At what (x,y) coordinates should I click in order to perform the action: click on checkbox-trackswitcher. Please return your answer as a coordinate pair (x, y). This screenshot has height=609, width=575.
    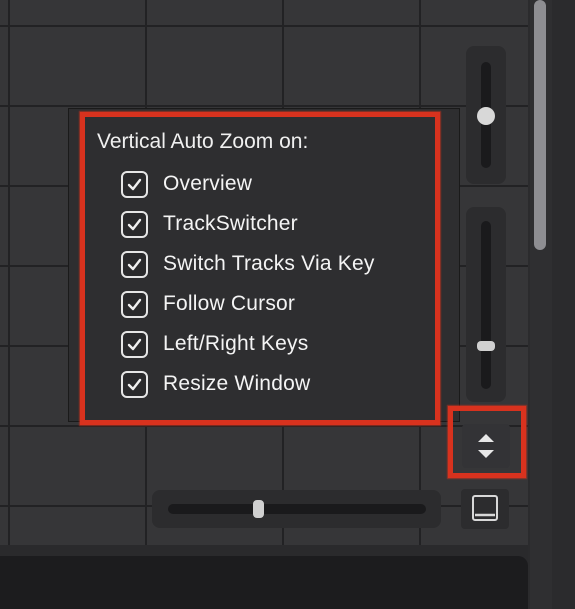
    Looking at the image, I should click on (134, 224).